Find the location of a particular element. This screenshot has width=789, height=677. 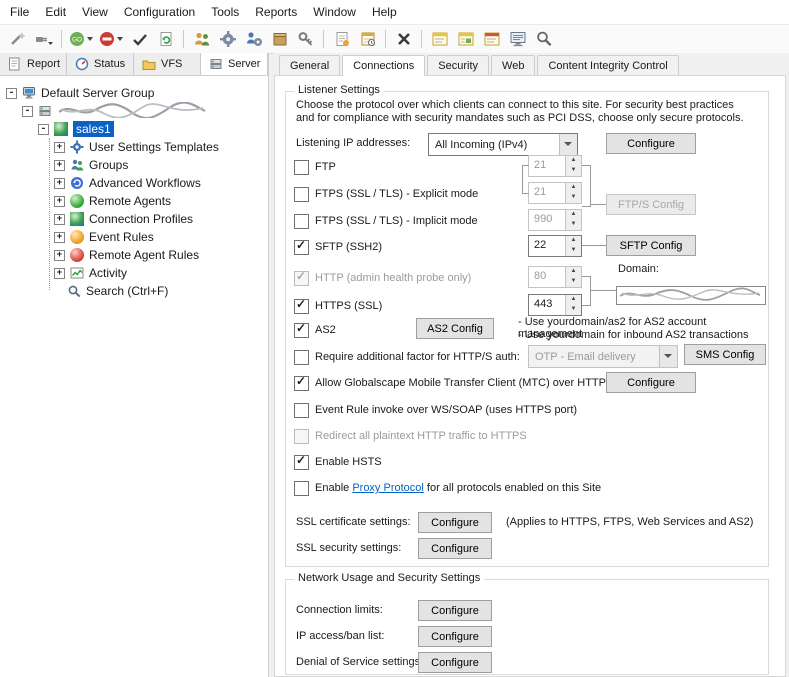

menu-view: View is located at coordinates (95, 12).